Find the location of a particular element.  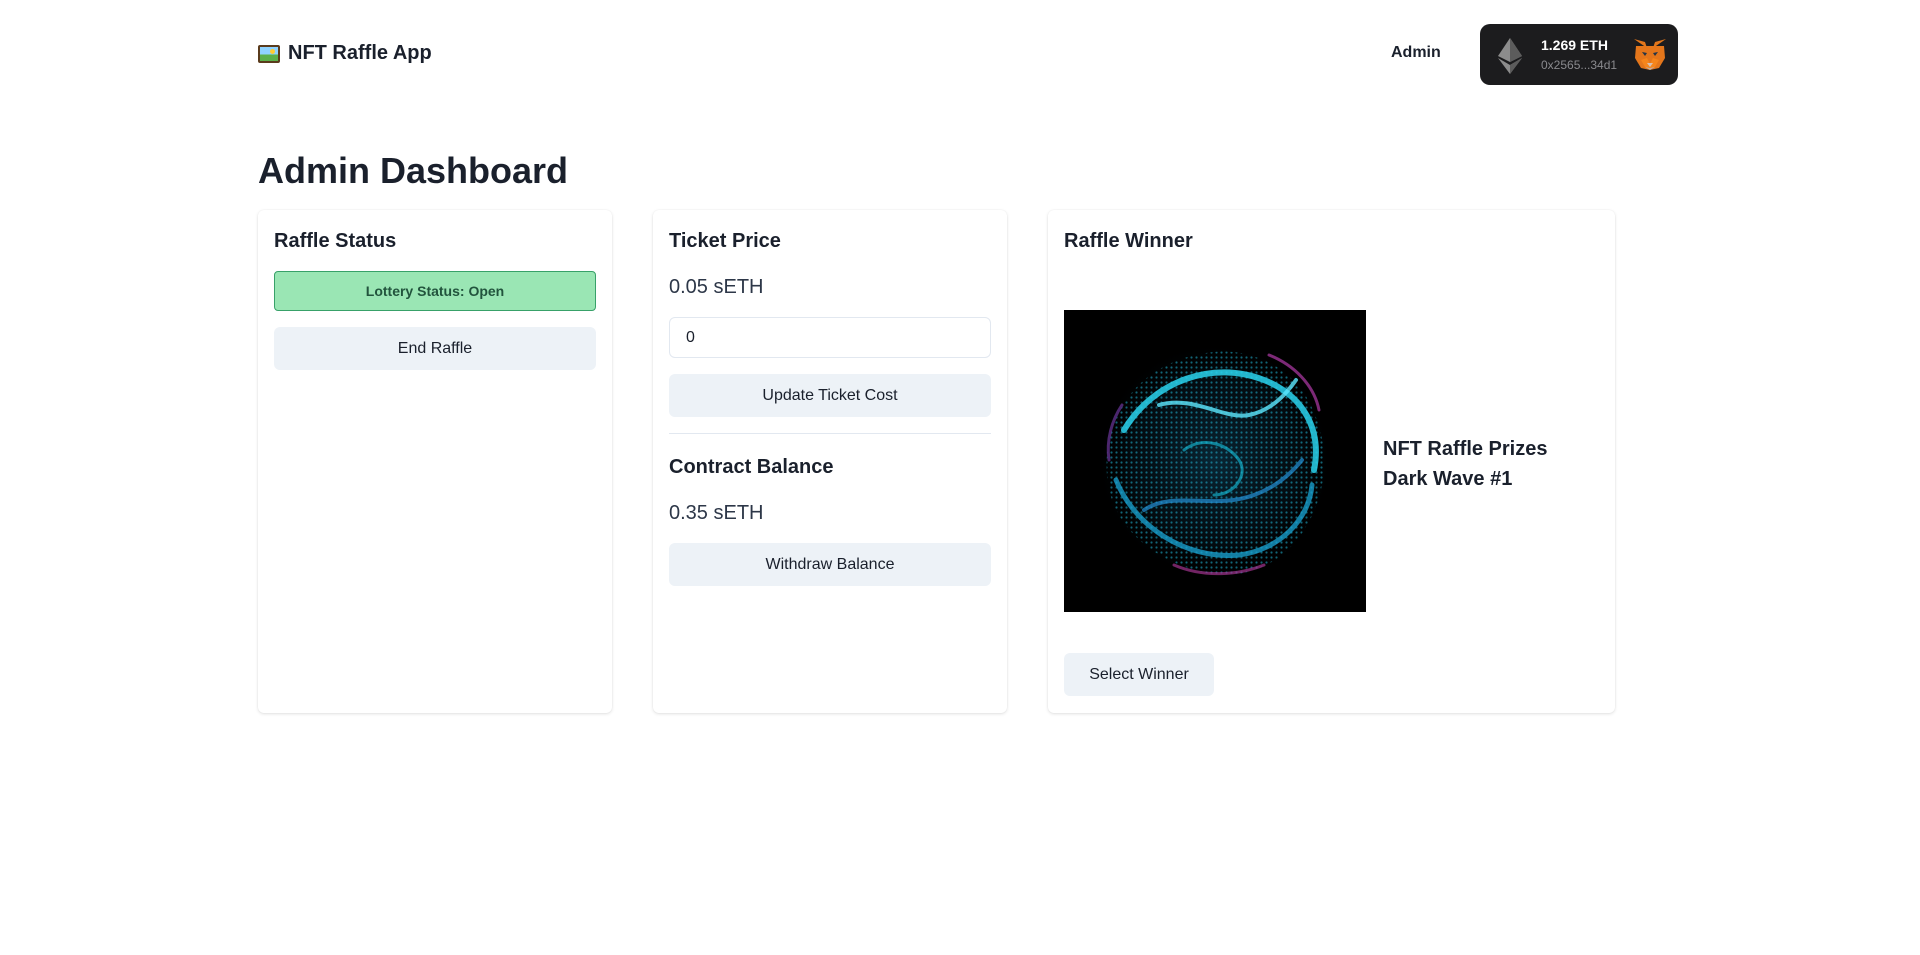

ticket-price-value: 0.05 sETH is located at coordinates (716, 287).